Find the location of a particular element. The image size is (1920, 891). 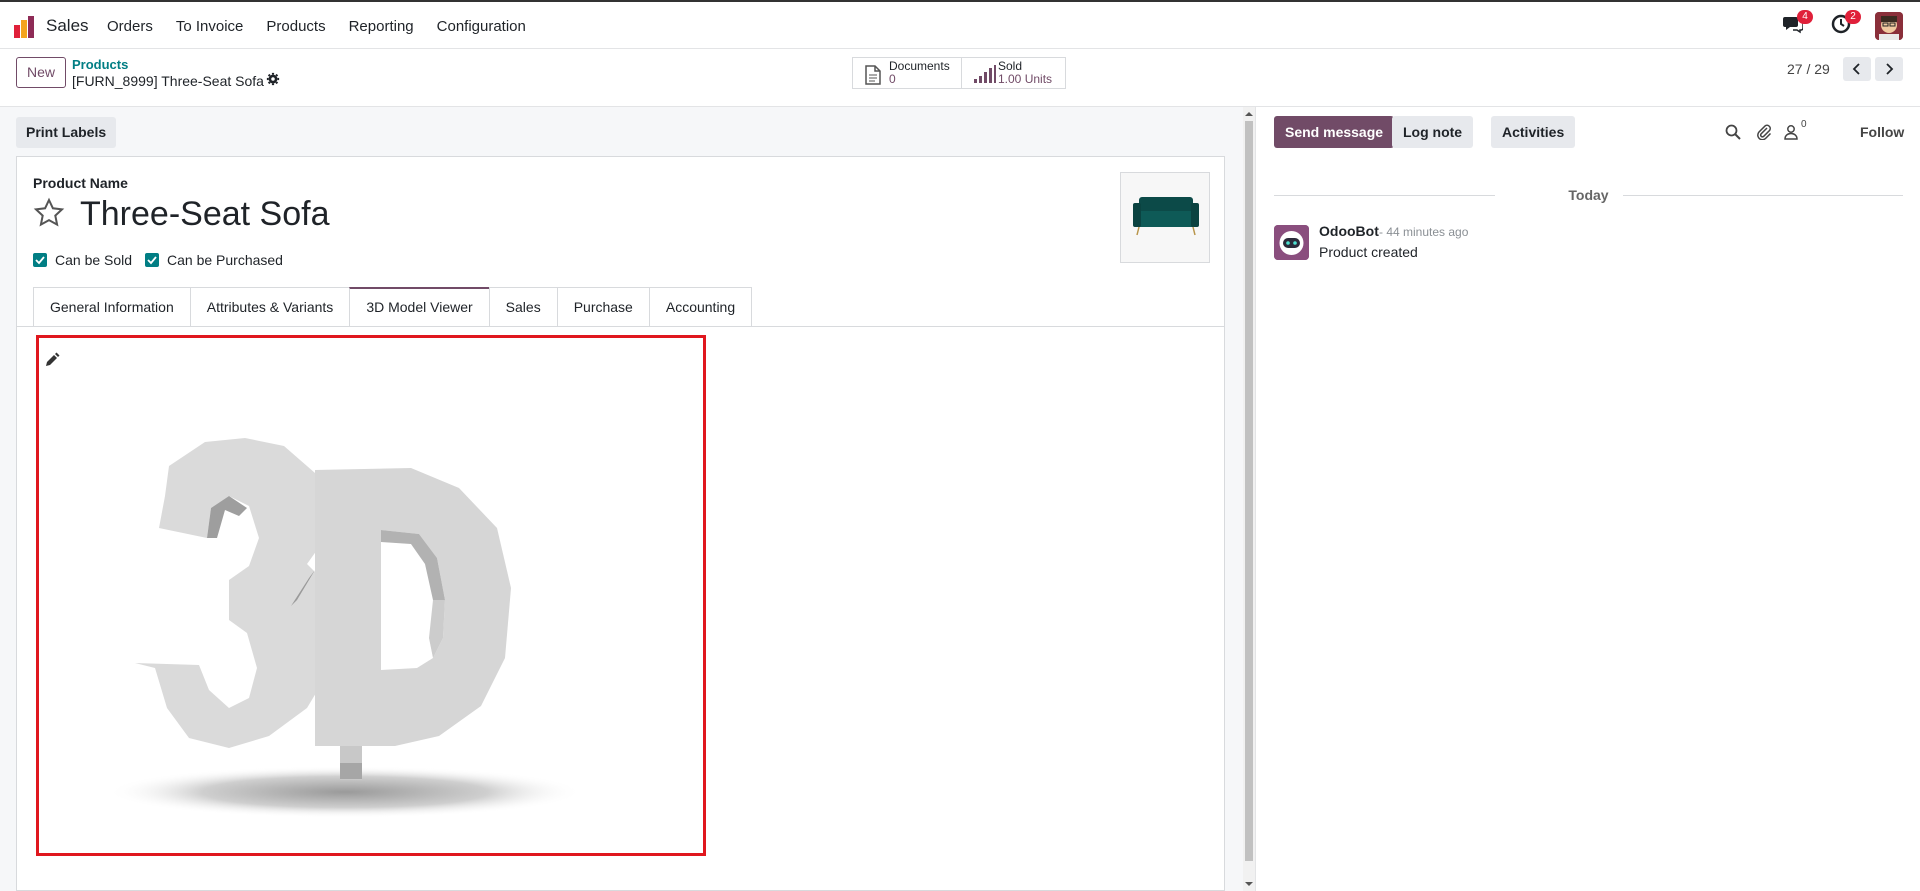

activity-menu: 2 is located at coordinates (1846, 24).